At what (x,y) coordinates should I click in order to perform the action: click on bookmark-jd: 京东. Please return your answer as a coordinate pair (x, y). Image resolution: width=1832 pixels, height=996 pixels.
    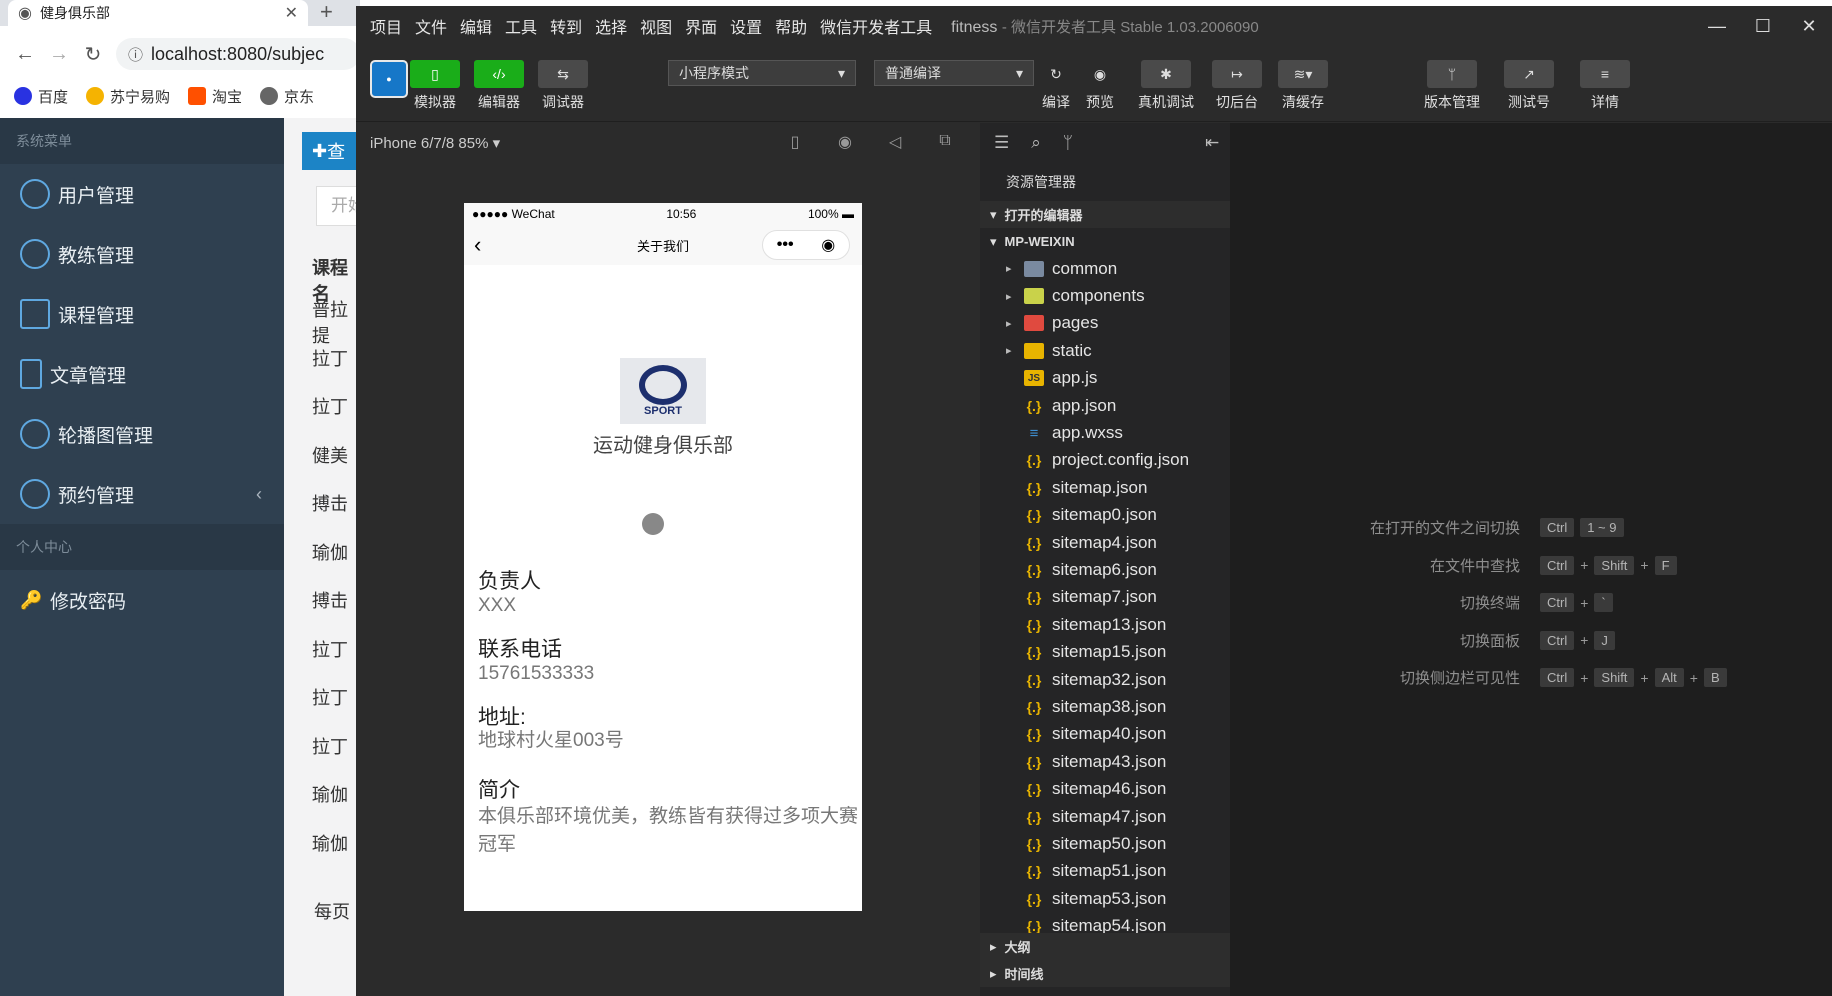
    Looking at the image, I should click on (287, 96).